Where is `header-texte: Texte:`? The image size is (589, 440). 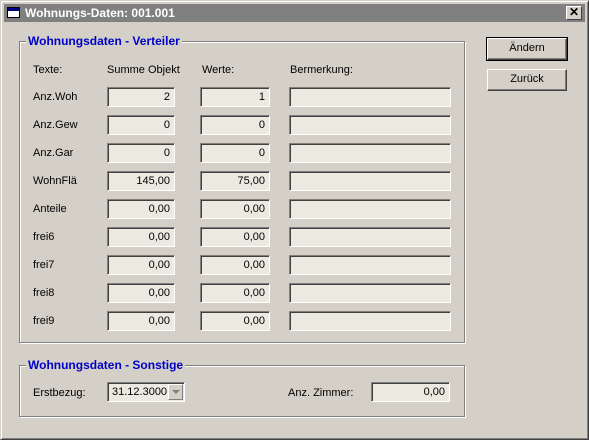 header-texte: Texte: is located at coordinates (48, 70).